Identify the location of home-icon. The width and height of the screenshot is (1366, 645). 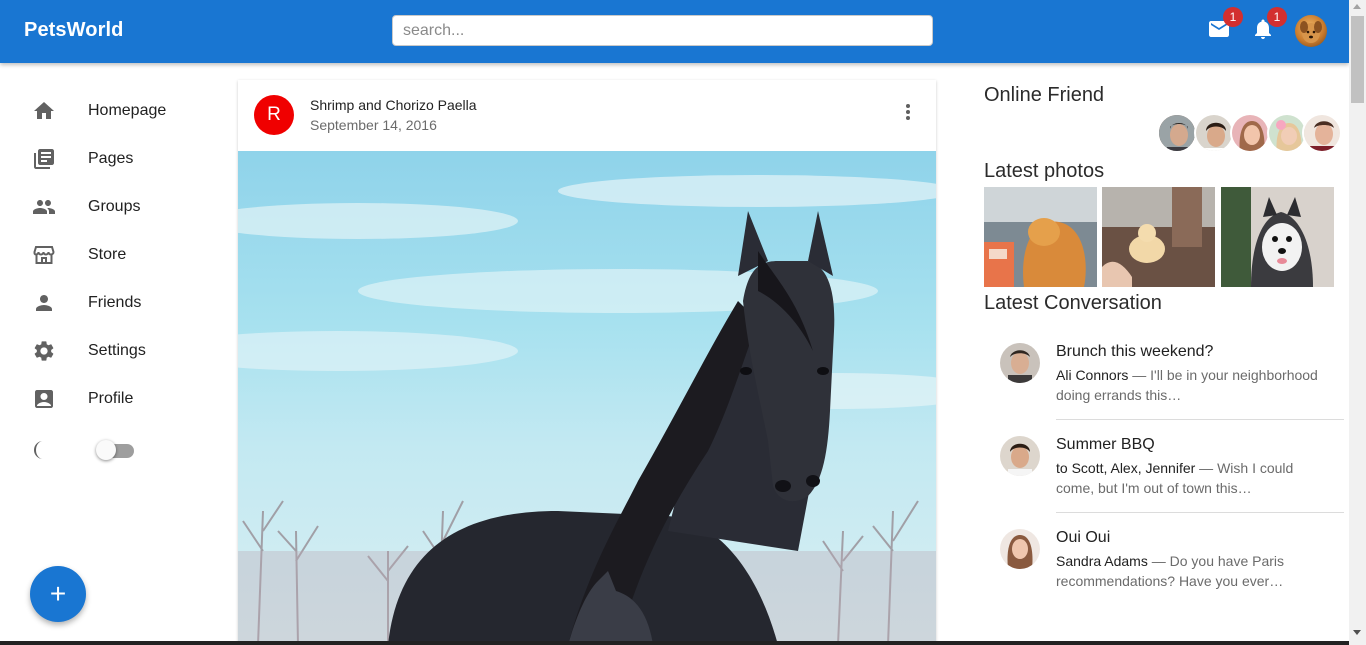
(44, 111).